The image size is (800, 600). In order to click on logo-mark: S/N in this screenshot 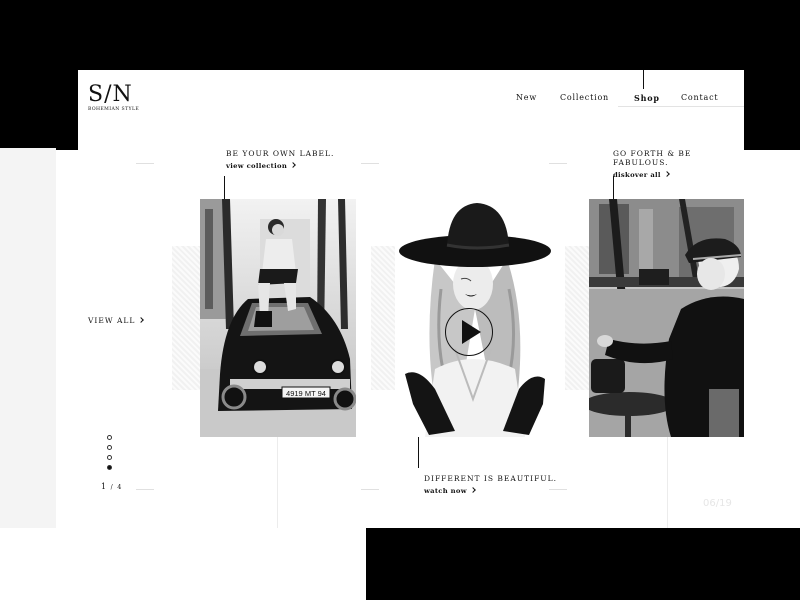, I will do `click(110, 94)`.